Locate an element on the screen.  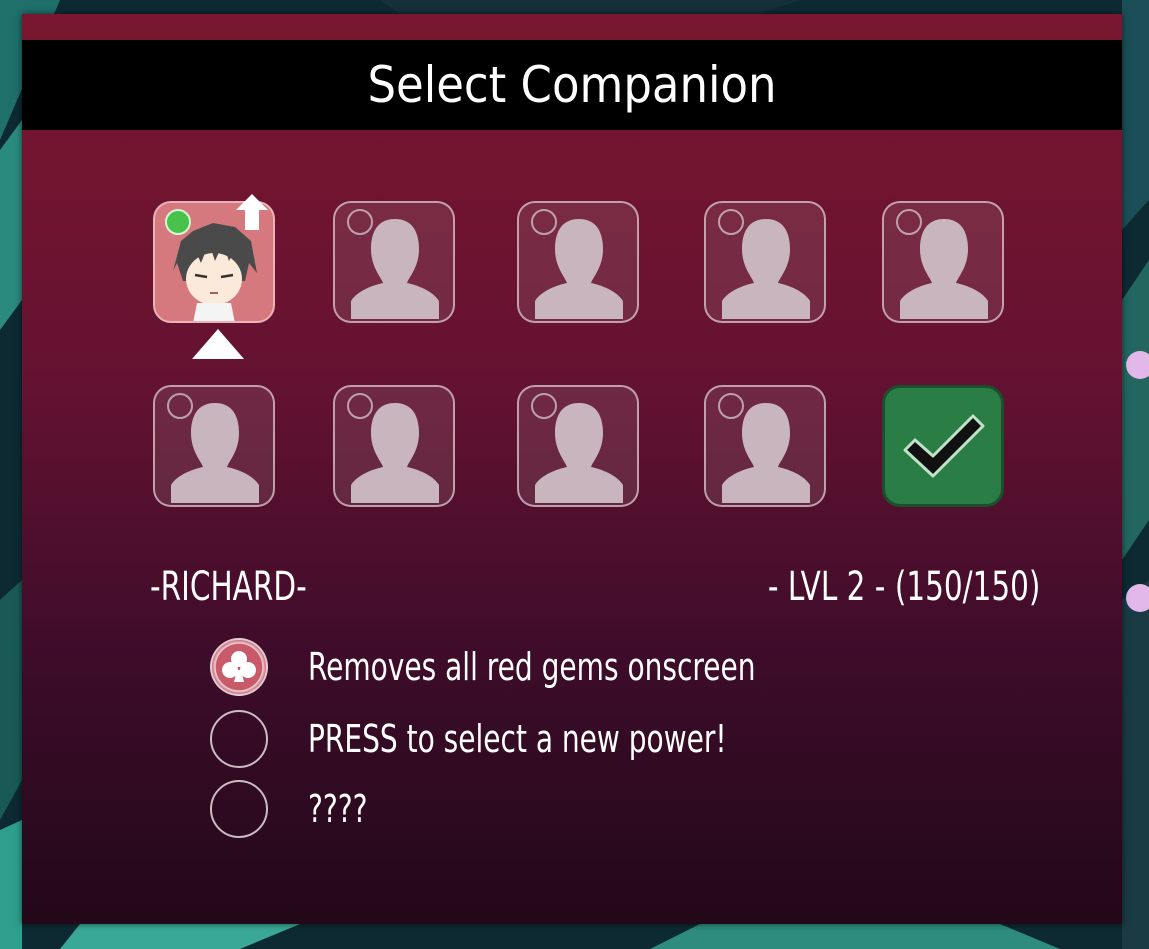
selection-cursor-icon is located at coordinates (218, 344).